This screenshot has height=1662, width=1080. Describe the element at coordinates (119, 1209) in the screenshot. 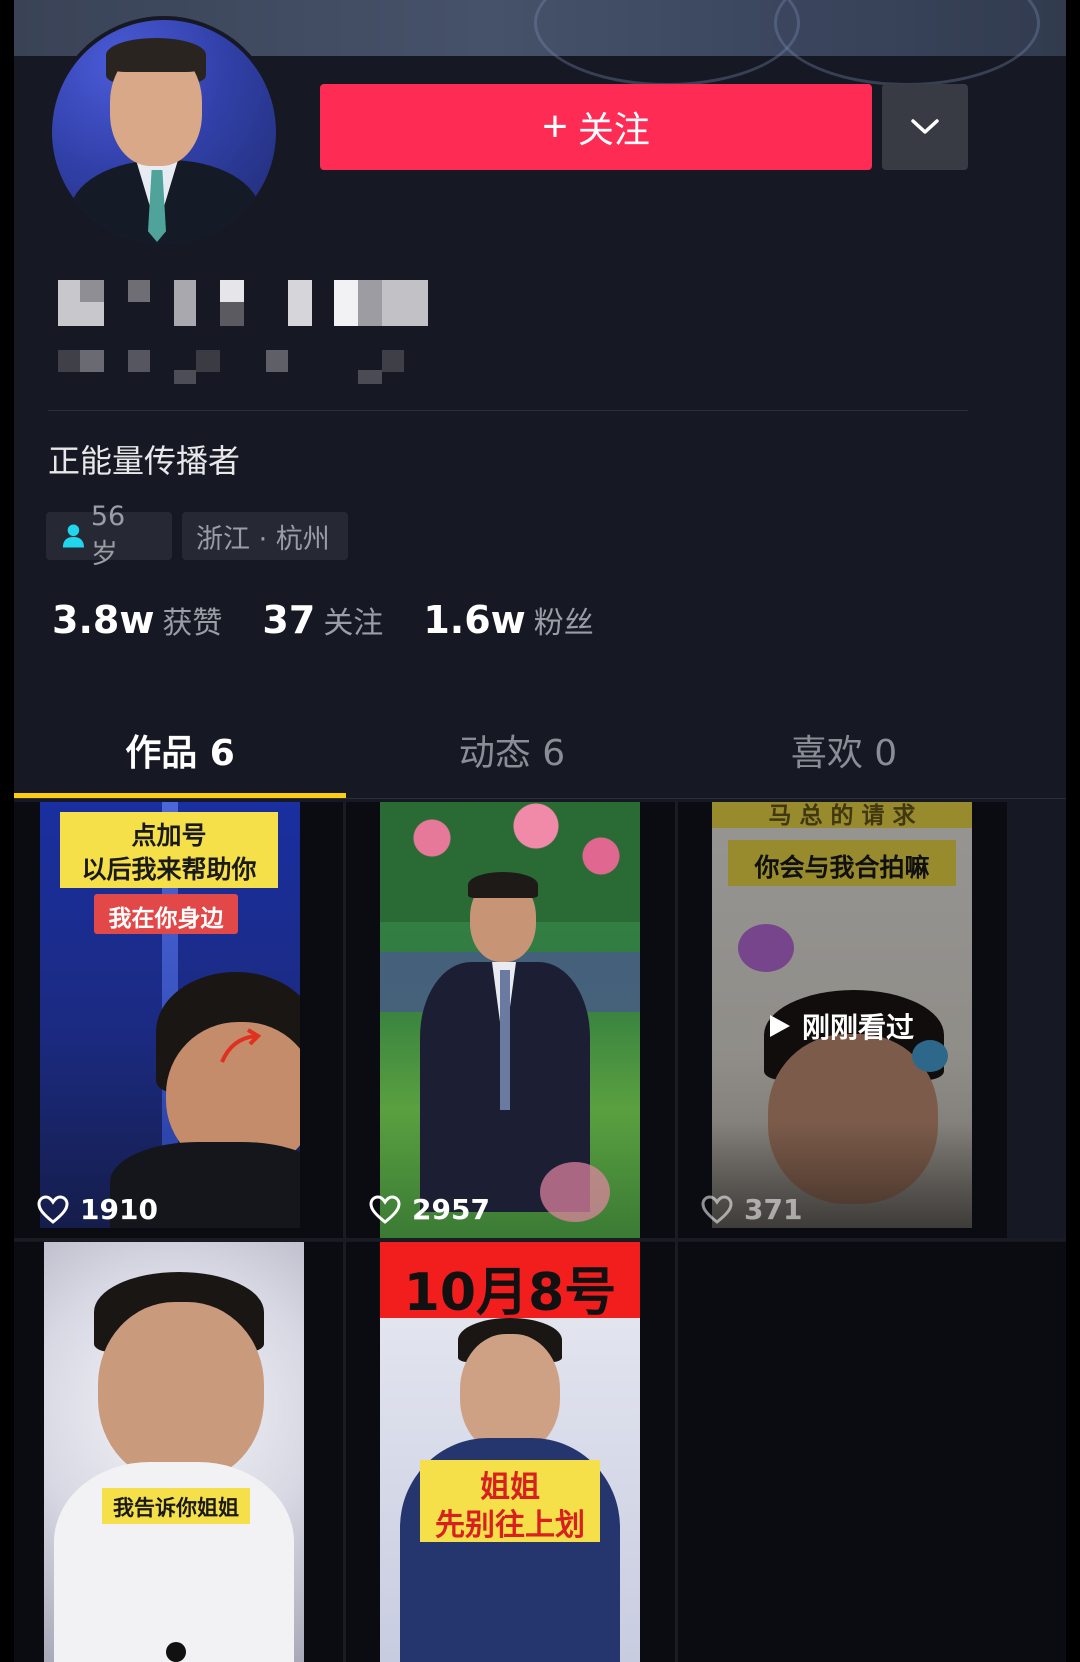

I see `video-likes-count: 1910` at that location.